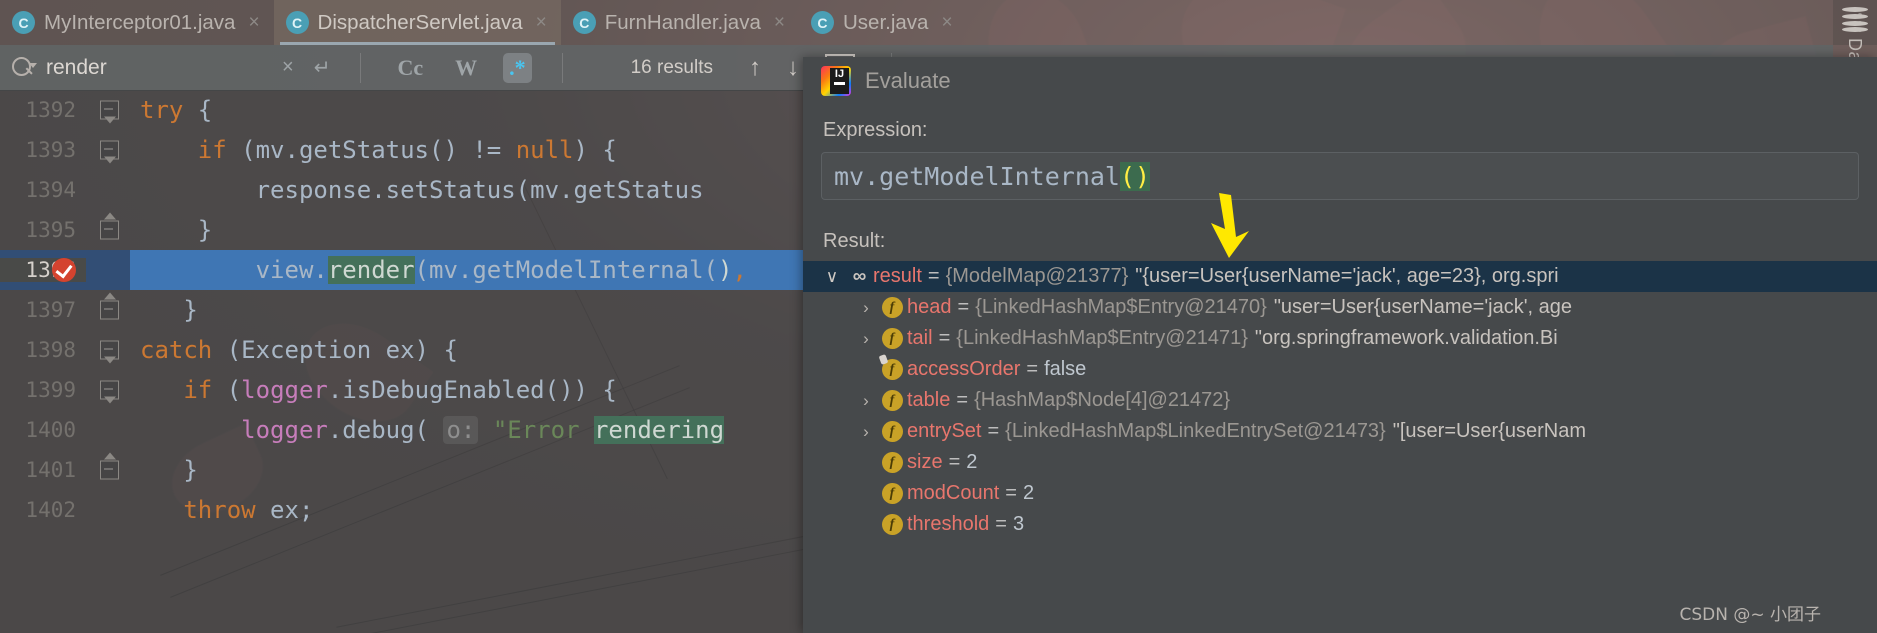 This screenshot has width=1877, height=633. I want to click on code-text: throw ex;, so click(248, 510).